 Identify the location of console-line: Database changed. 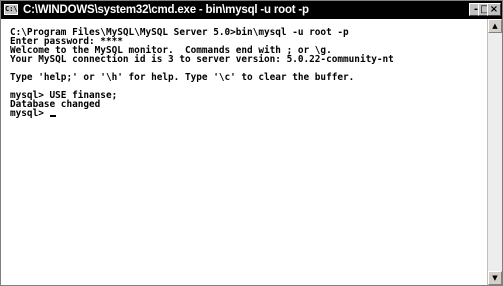
(55, 104).